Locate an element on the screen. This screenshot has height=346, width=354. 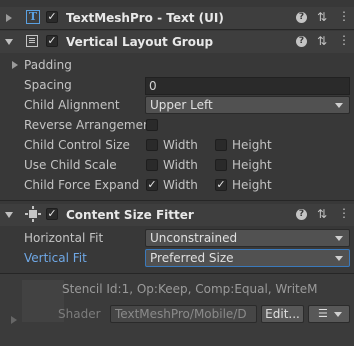
vertical-layout-group-header: ✓ Vertical Layout Group ? ⇅ ⋮ is located at coordinates (177, 42).